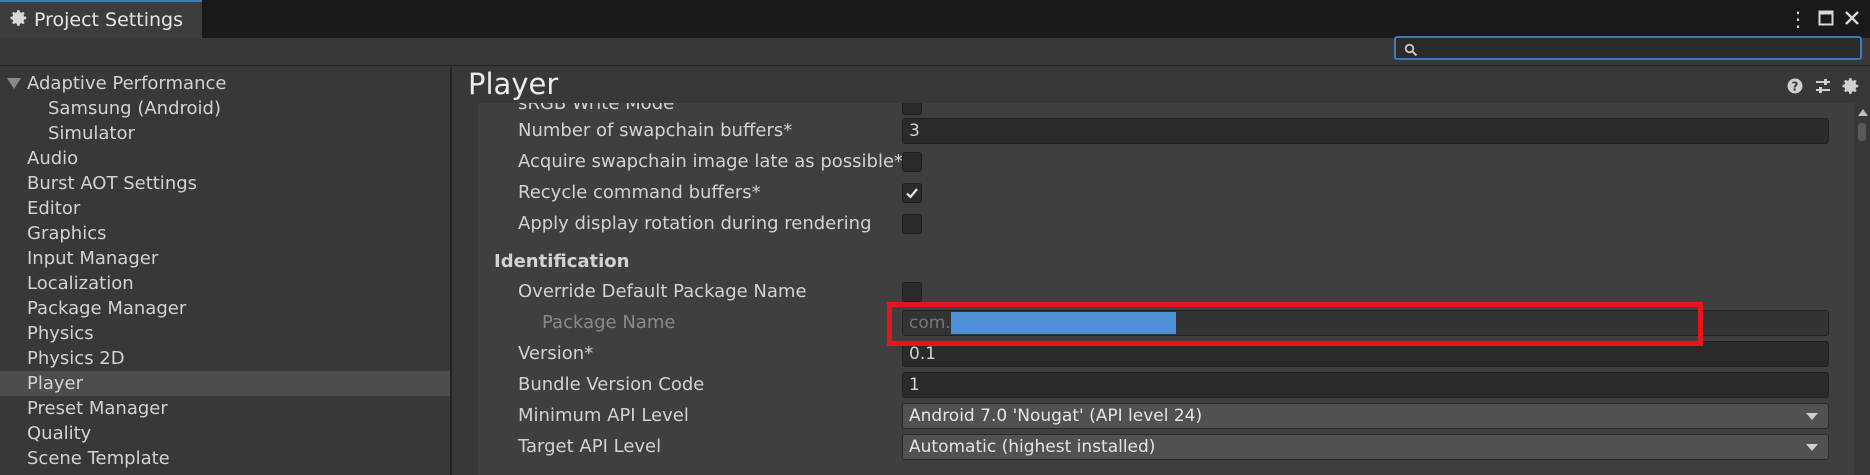 This screenshot has height=475, width=1870. What do you see at coordinates (1628, 48) in the screenshot?
I see `search-input` at bounding box center [1628, 48].